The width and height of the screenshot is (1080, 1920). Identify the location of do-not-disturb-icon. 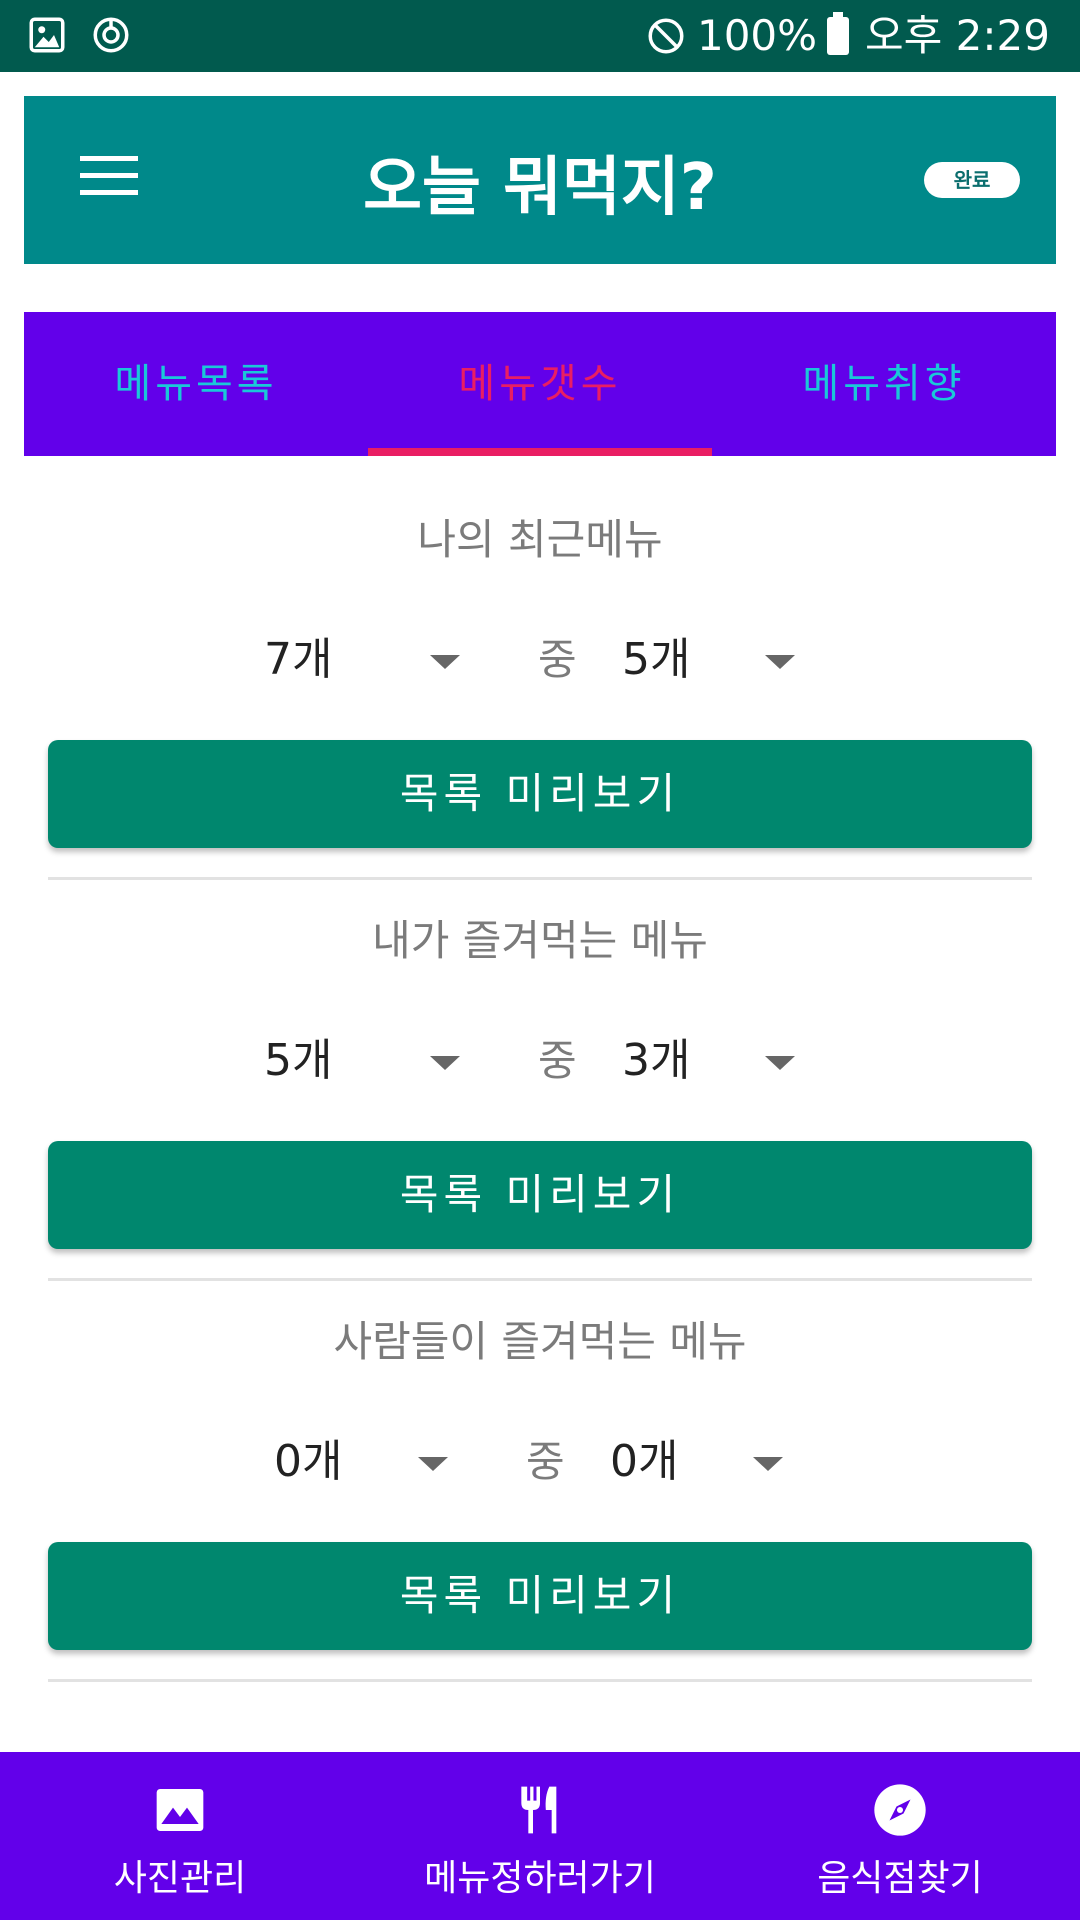
(666, 36).